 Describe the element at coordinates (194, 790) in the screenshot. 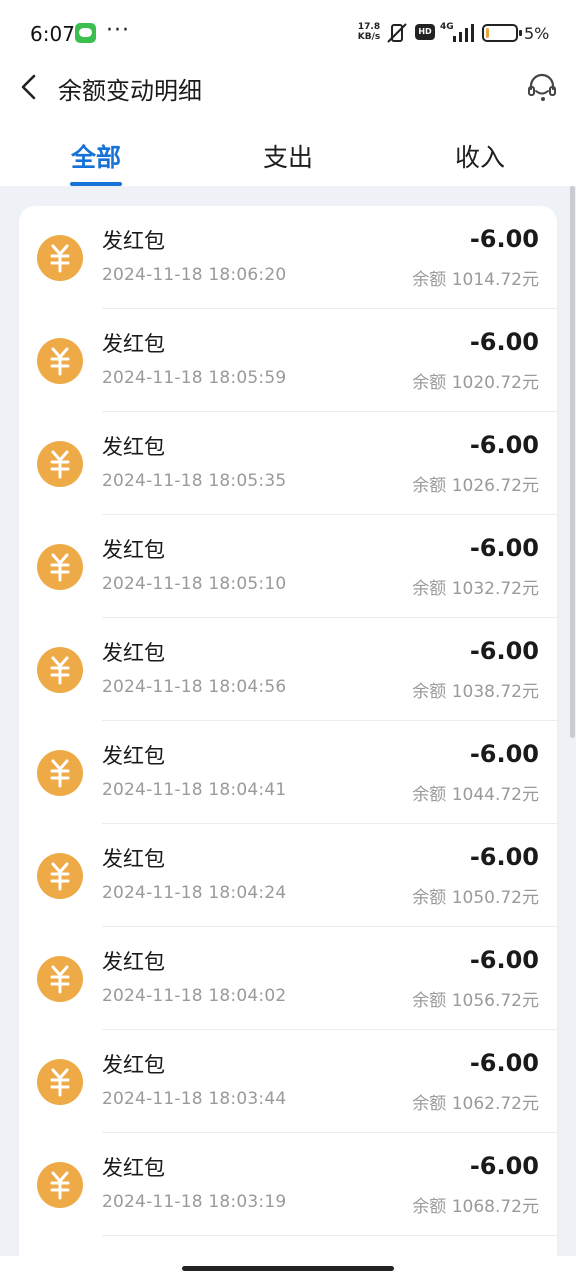

I see `transaction-time: 2024-11-18 18:04:41` at that location.